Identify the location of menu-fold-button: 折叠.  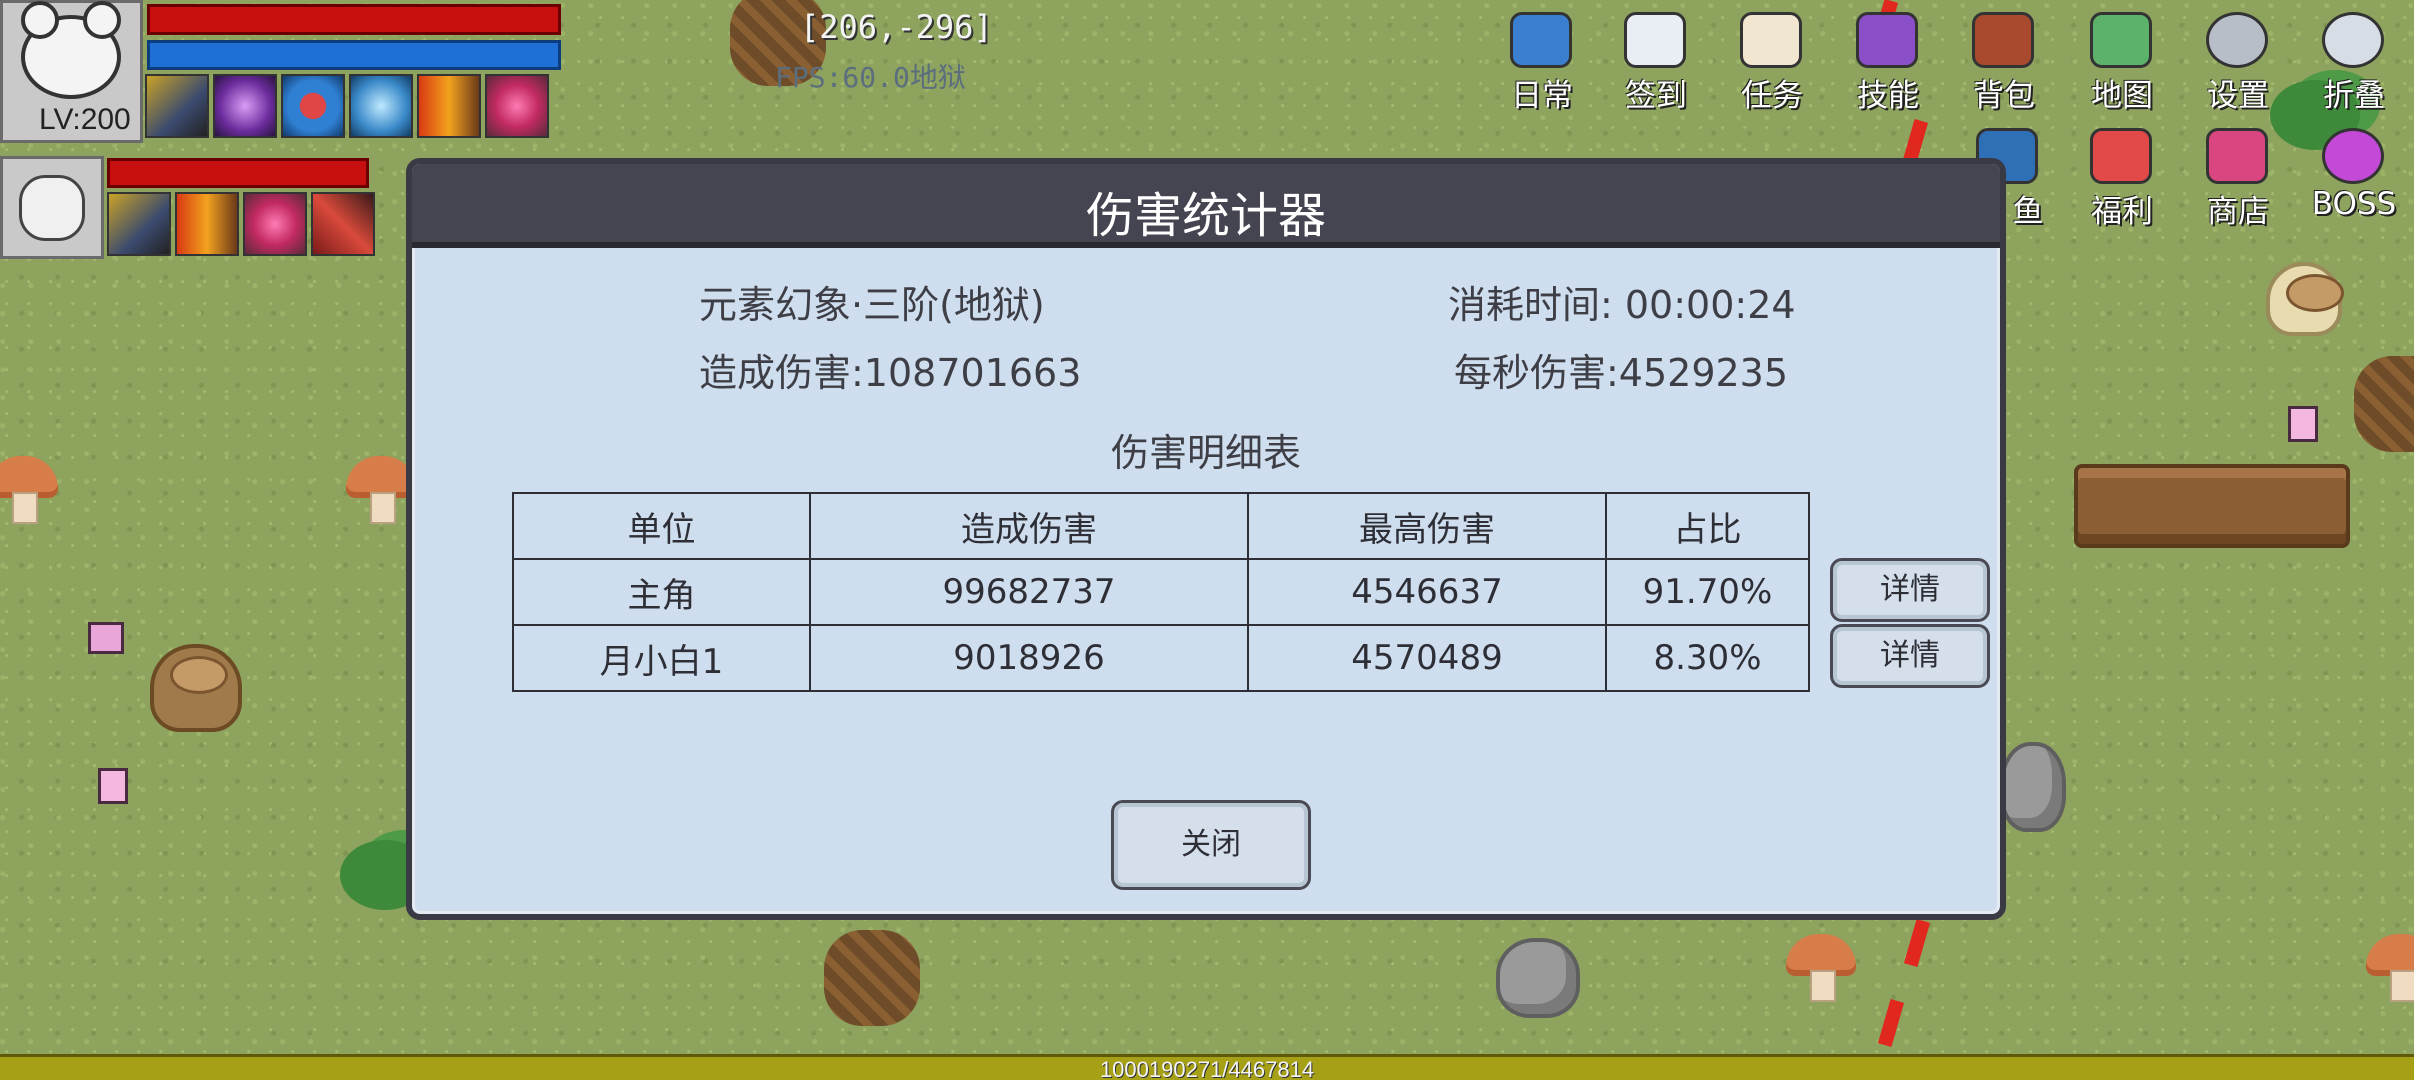
(2354, 60).